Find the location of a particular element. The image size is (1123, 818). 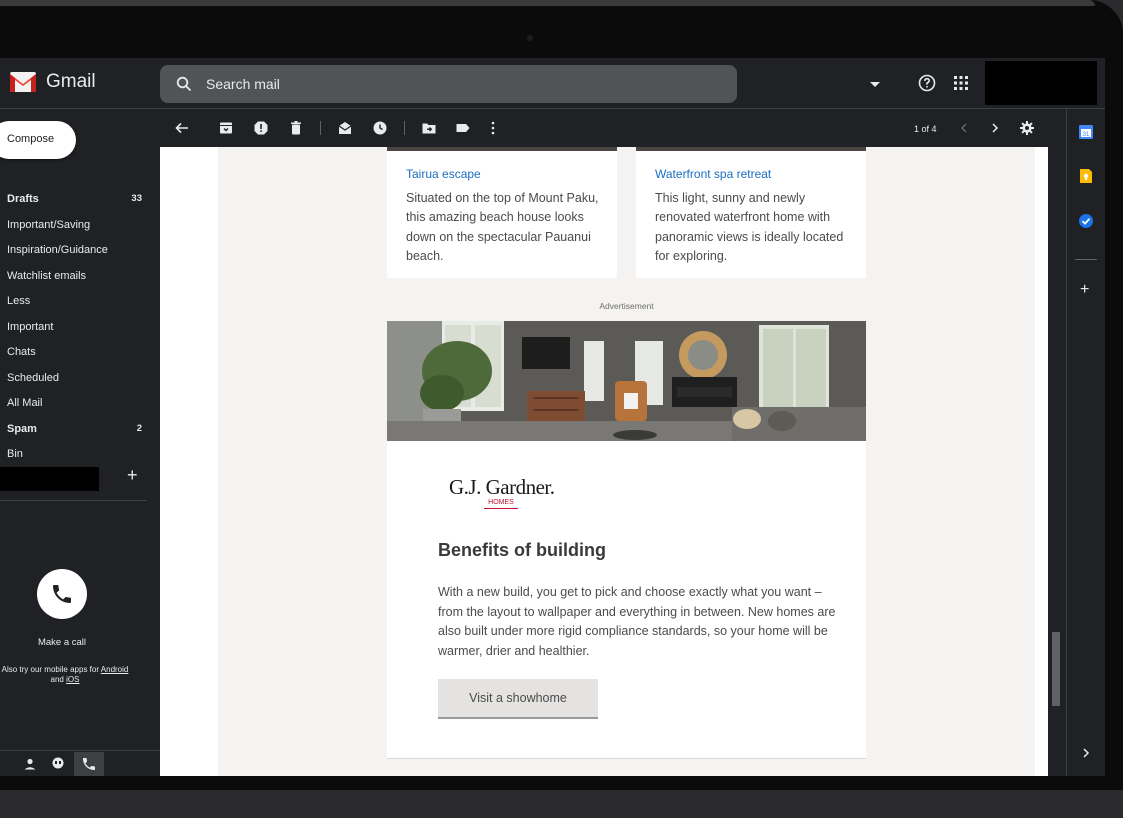

sidebar-item-label: Scheduled is located at coordinates (33, 377).